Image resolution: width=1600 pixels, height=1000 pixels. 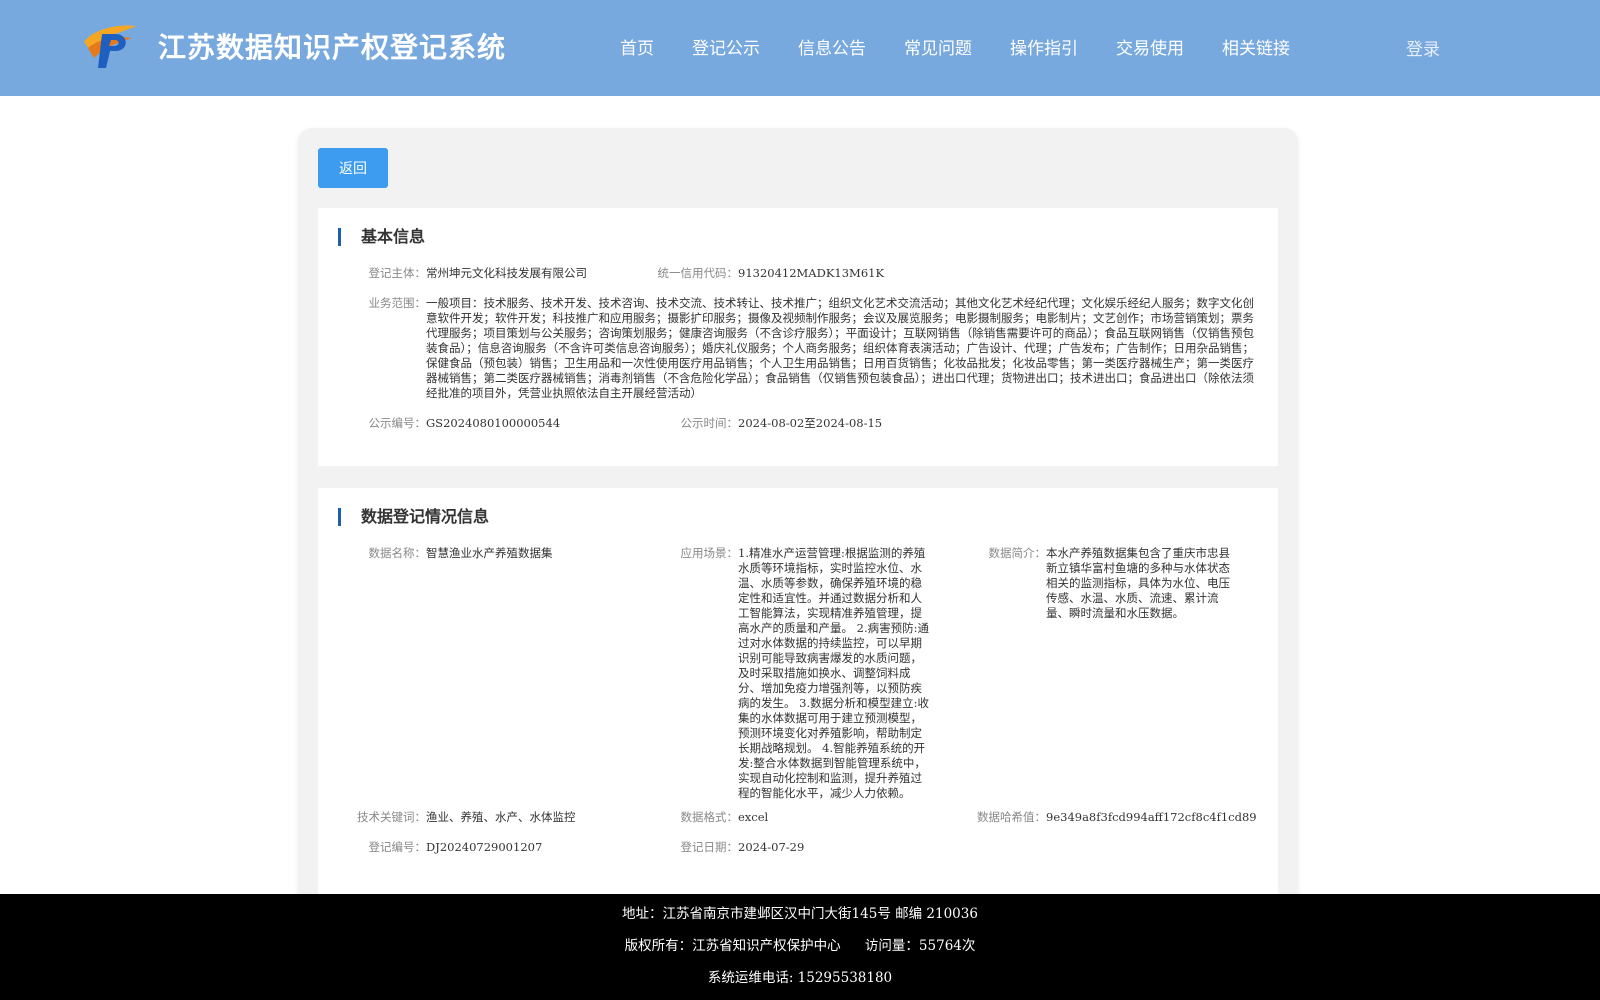 I want to click on subject-field: 登记主体： 常州坤元文化科技发展有限公司, so click(x=488, y=274).